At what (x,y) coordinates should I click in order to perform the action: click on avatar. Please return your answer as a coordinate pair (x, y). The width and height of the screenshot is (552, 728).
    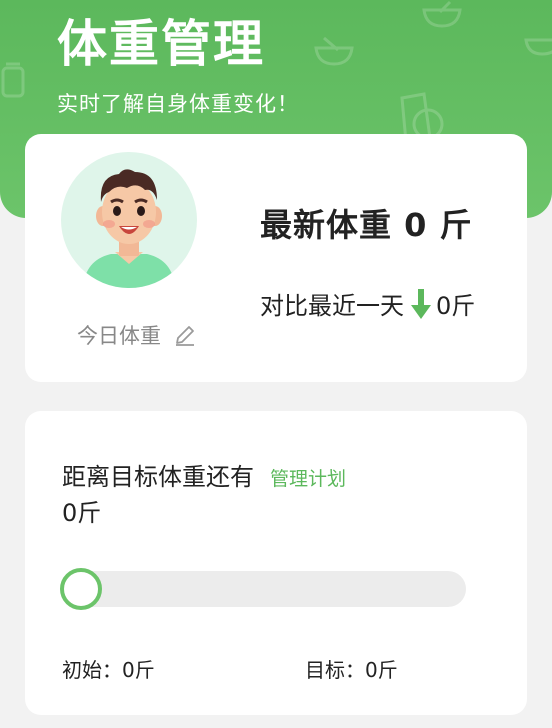
    Looking at the image, I should click on (129, 220).